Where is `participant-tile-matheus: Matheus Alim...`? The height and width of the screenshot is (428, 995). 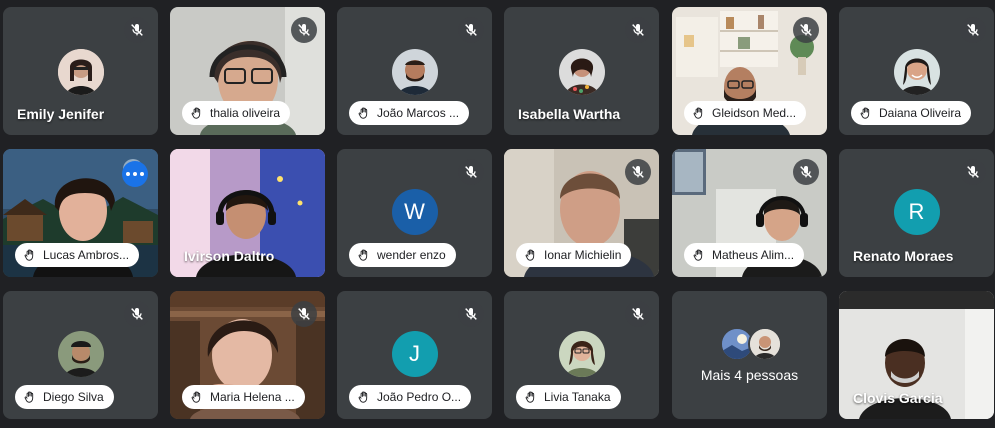
participant-tile-matheus: Matheus Alim... is located at coordinates (749, 213).